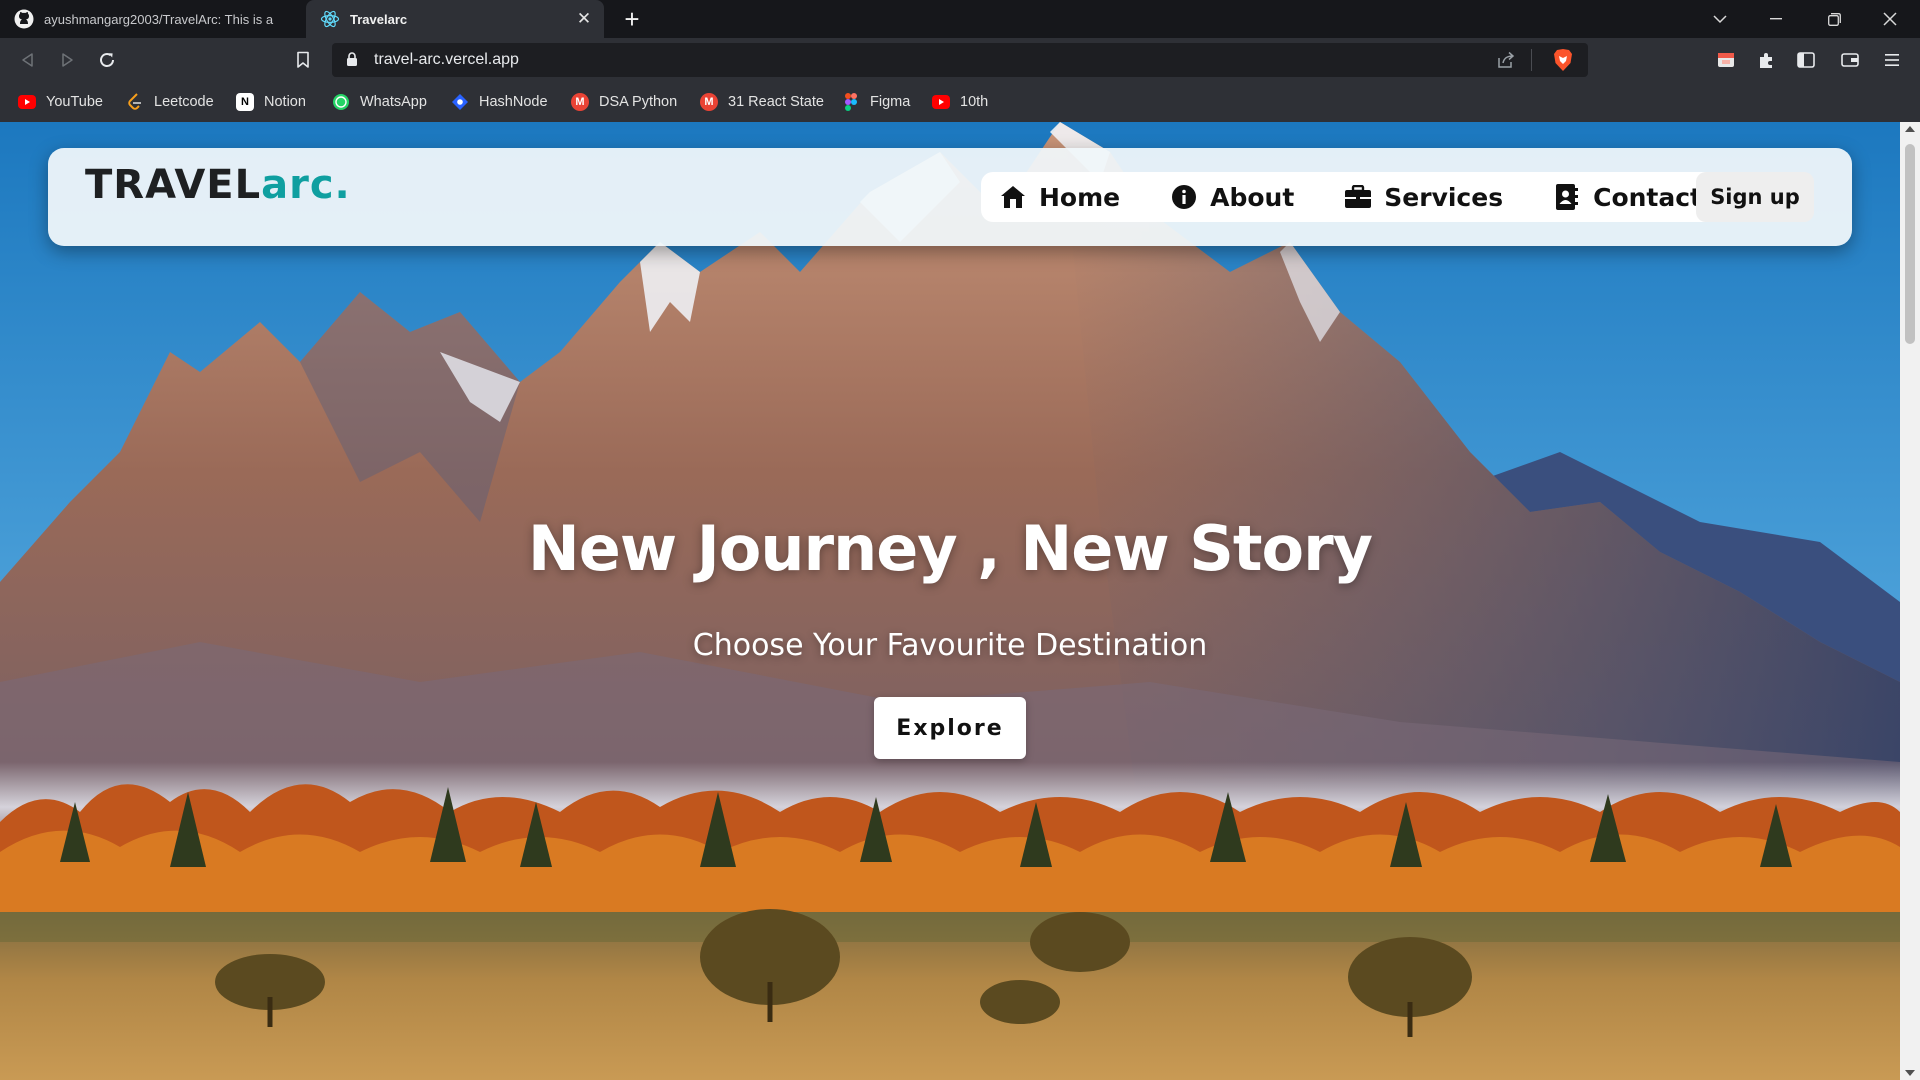 This screenshot has height=1080, width=1920. What do you see at coordinates (1755, 197) in the screenshot?
I see `signup-button: Sign up` at bounding box center [1755, 197].